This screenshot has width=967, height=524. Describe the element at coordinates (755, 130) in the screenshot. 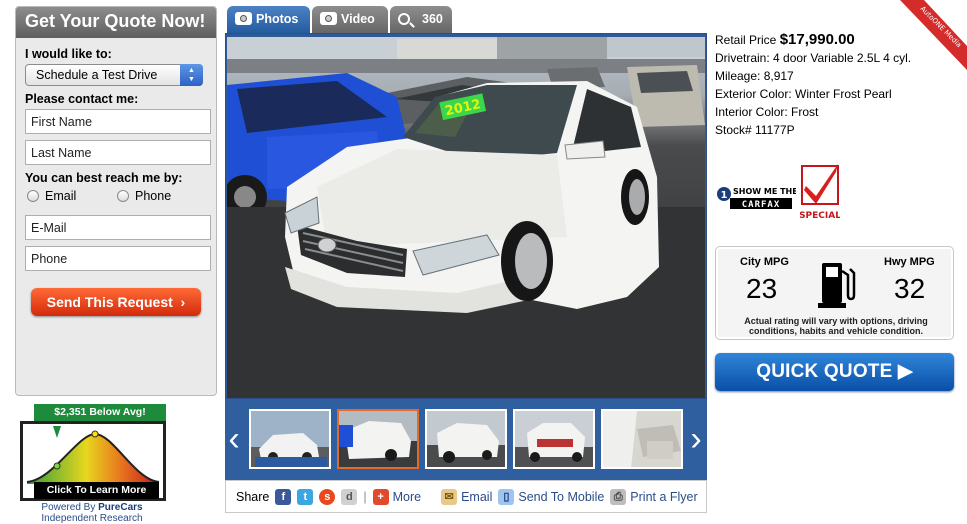

I see `stock-number-row: Stock# 11177P` at that location.